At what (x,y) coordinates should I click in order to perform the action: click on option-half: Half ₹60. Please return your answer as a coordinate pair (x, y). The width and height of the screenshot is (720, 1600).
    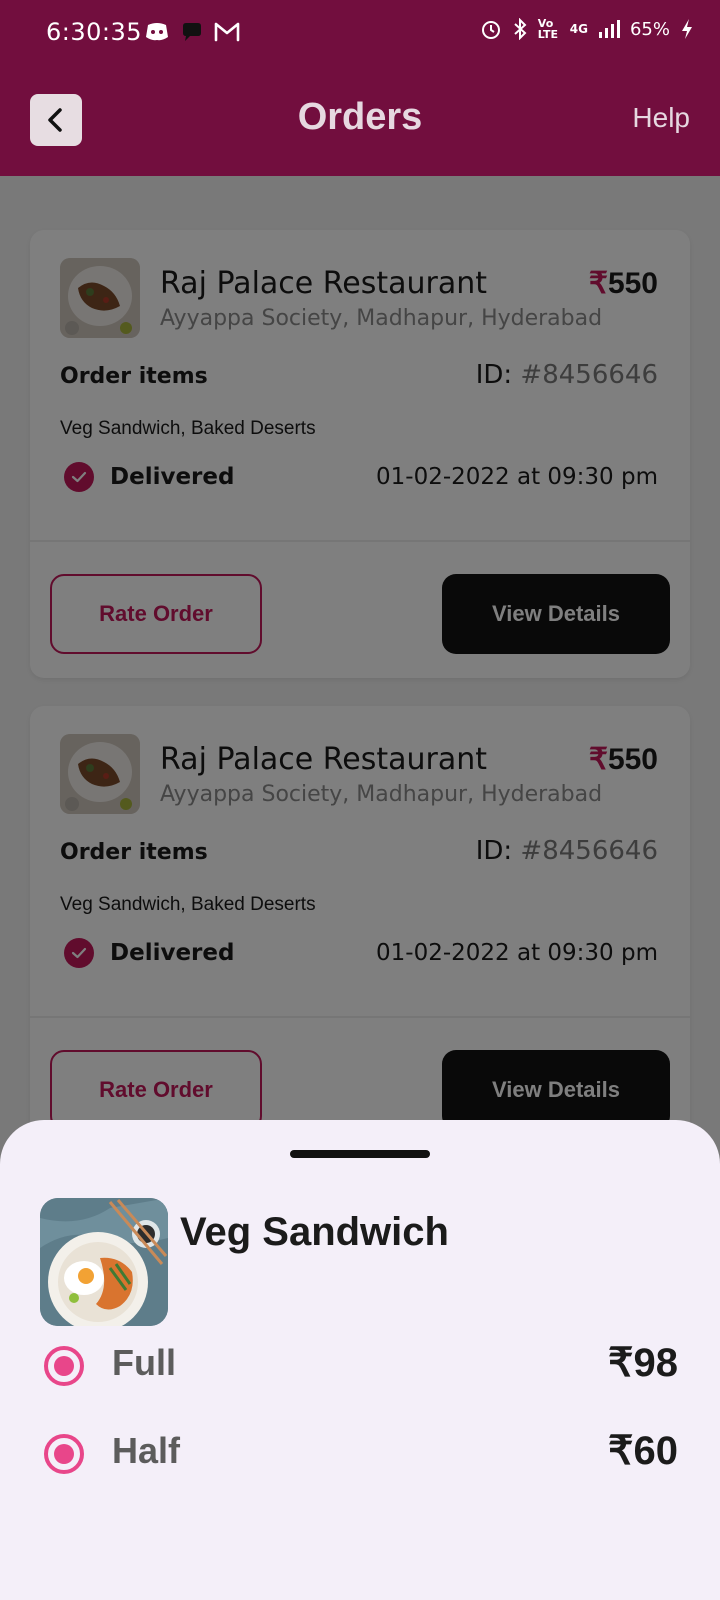
    Looking at the image, I should click on (360, 1455).